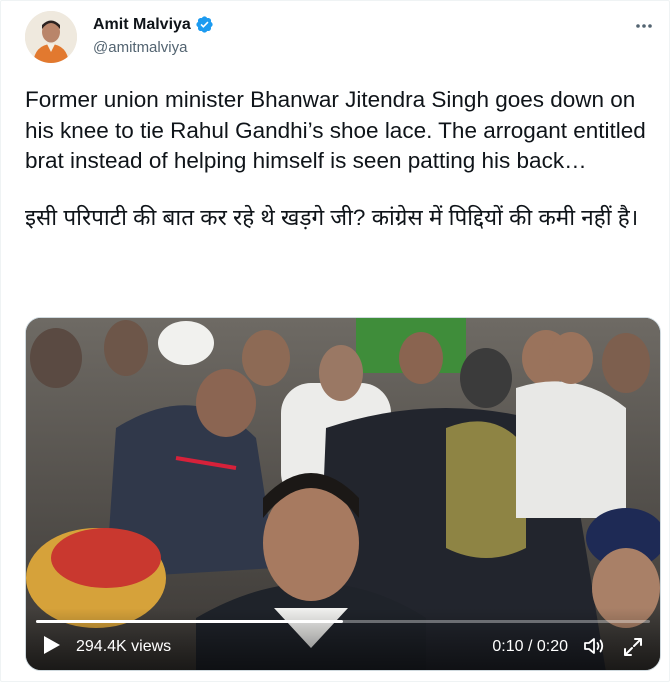  Describe the element at coordinates (343, 639) in the screenshot. I see `video-controls: 294.4K views 0:10 / 0:20` at that location.